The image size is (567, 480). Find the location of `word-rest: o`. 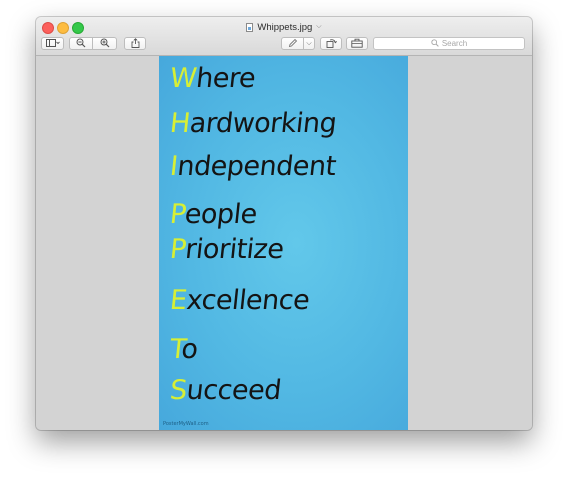

word-rest: o is located at coordinates (189, 349).